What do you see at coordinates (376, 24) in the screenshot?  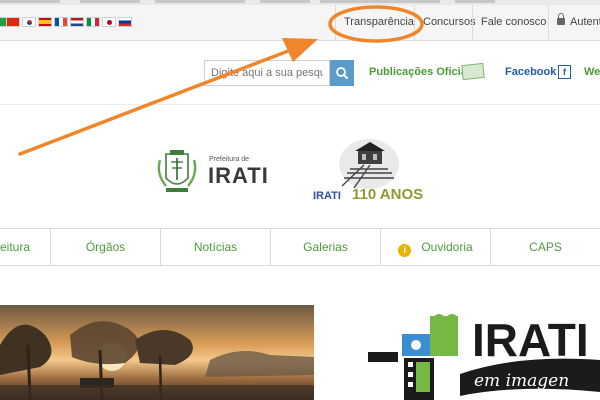 I see `highlight-ellipse` at bounding box center [376, 24].